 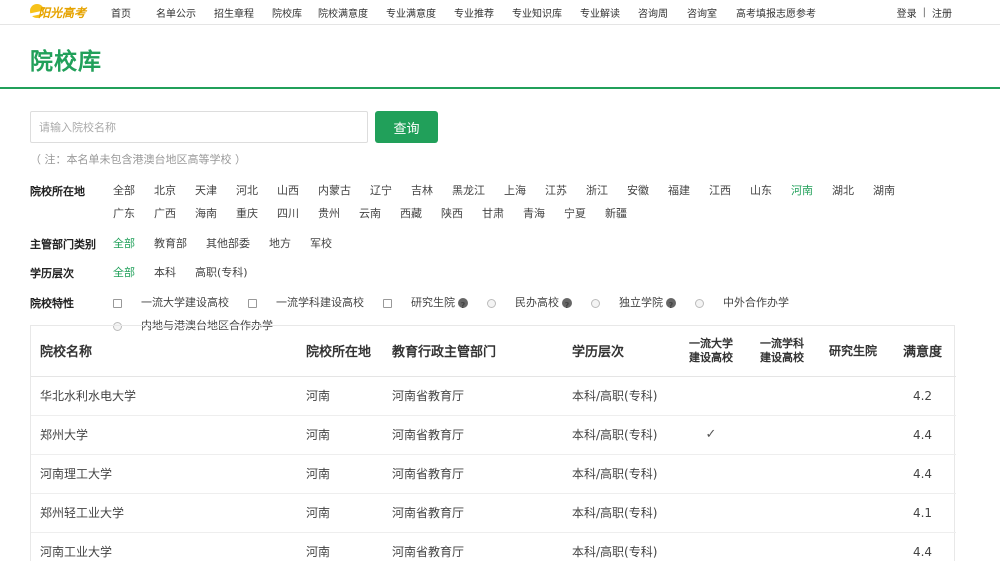 I want to click on filter-location-option: 宁夏, so click(x=575, y=214).